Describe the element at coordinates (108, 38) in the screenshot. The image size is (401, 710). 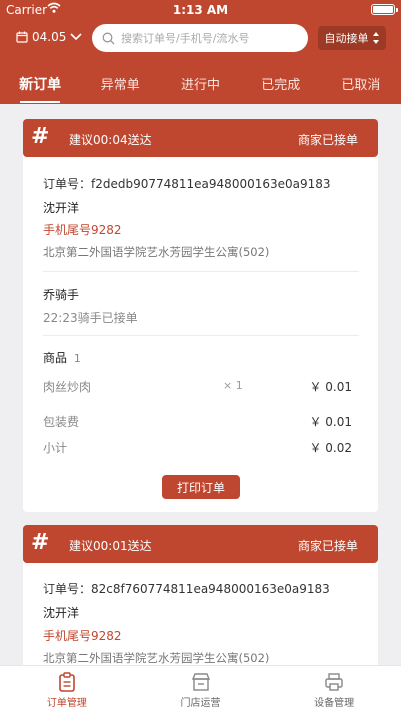
I see `search-icon` at that location.